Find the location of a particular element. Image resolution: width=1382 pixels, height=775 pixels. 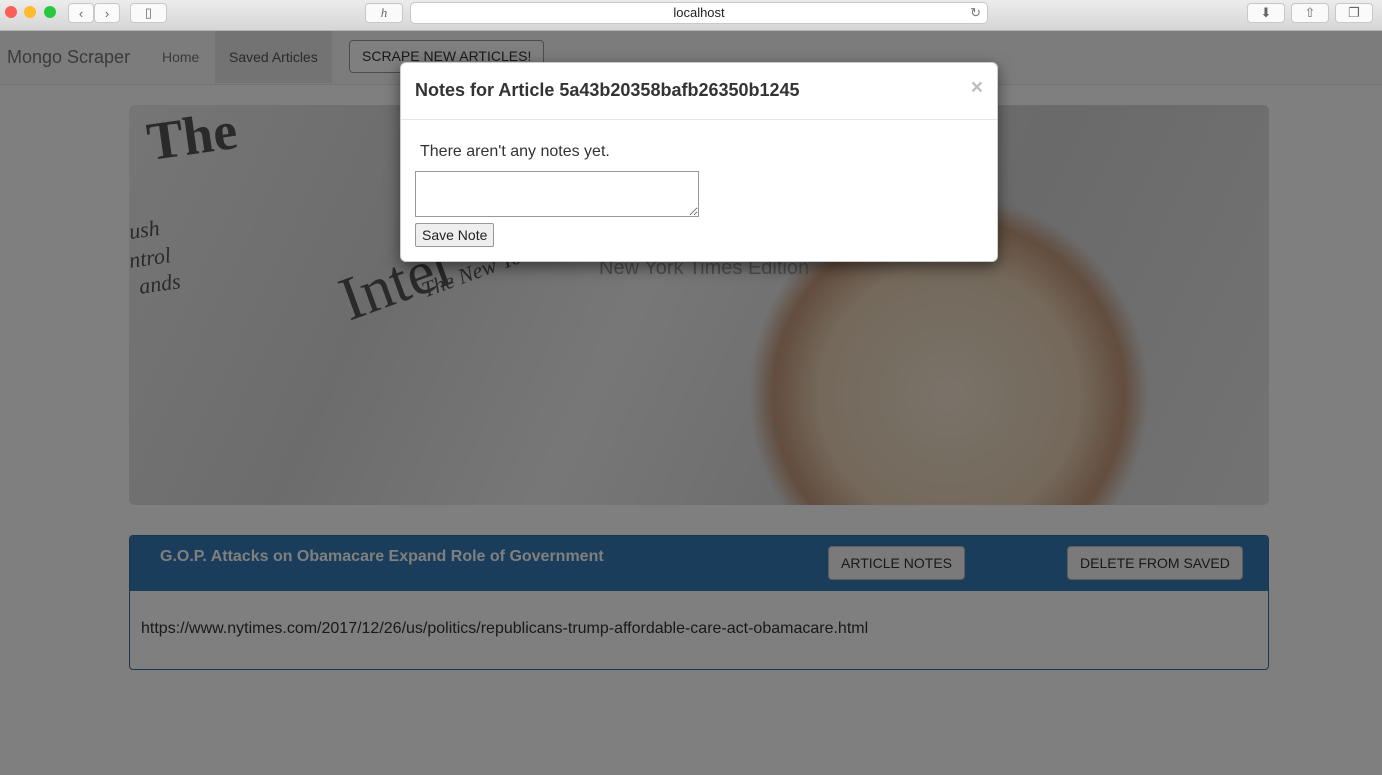

close-icon: × is located at coordinates (977, 88).